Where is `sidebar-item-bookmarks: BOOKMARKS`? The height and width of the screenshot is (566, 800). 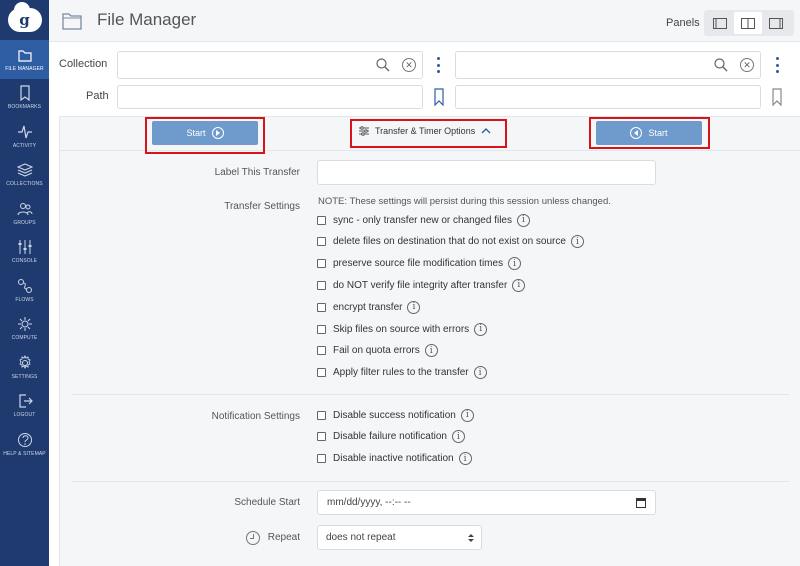 sidebar-item-bookmarks: BOOKMARKS is located at coordinates (24, 98).